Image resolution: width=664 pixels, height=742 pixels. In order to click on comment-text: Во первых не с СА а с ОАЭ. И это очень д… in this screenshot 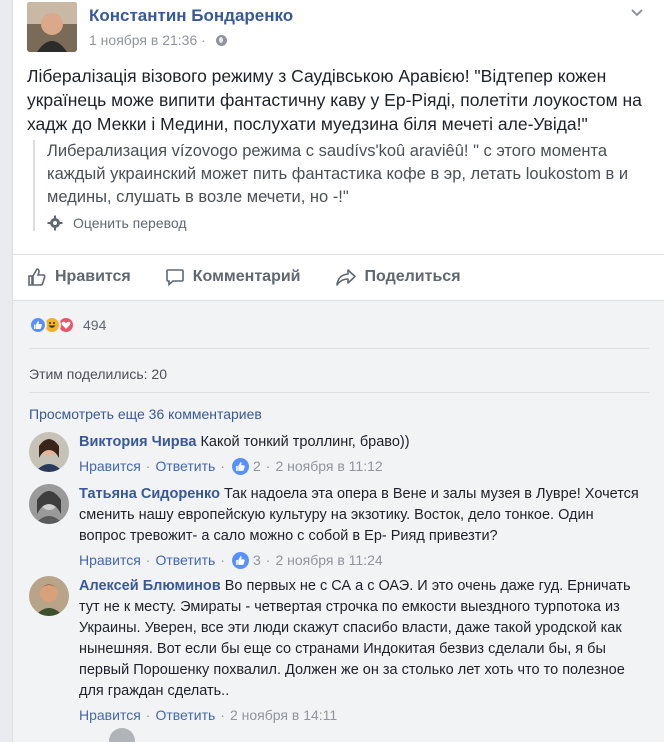, I will do `click(355, 638)`.